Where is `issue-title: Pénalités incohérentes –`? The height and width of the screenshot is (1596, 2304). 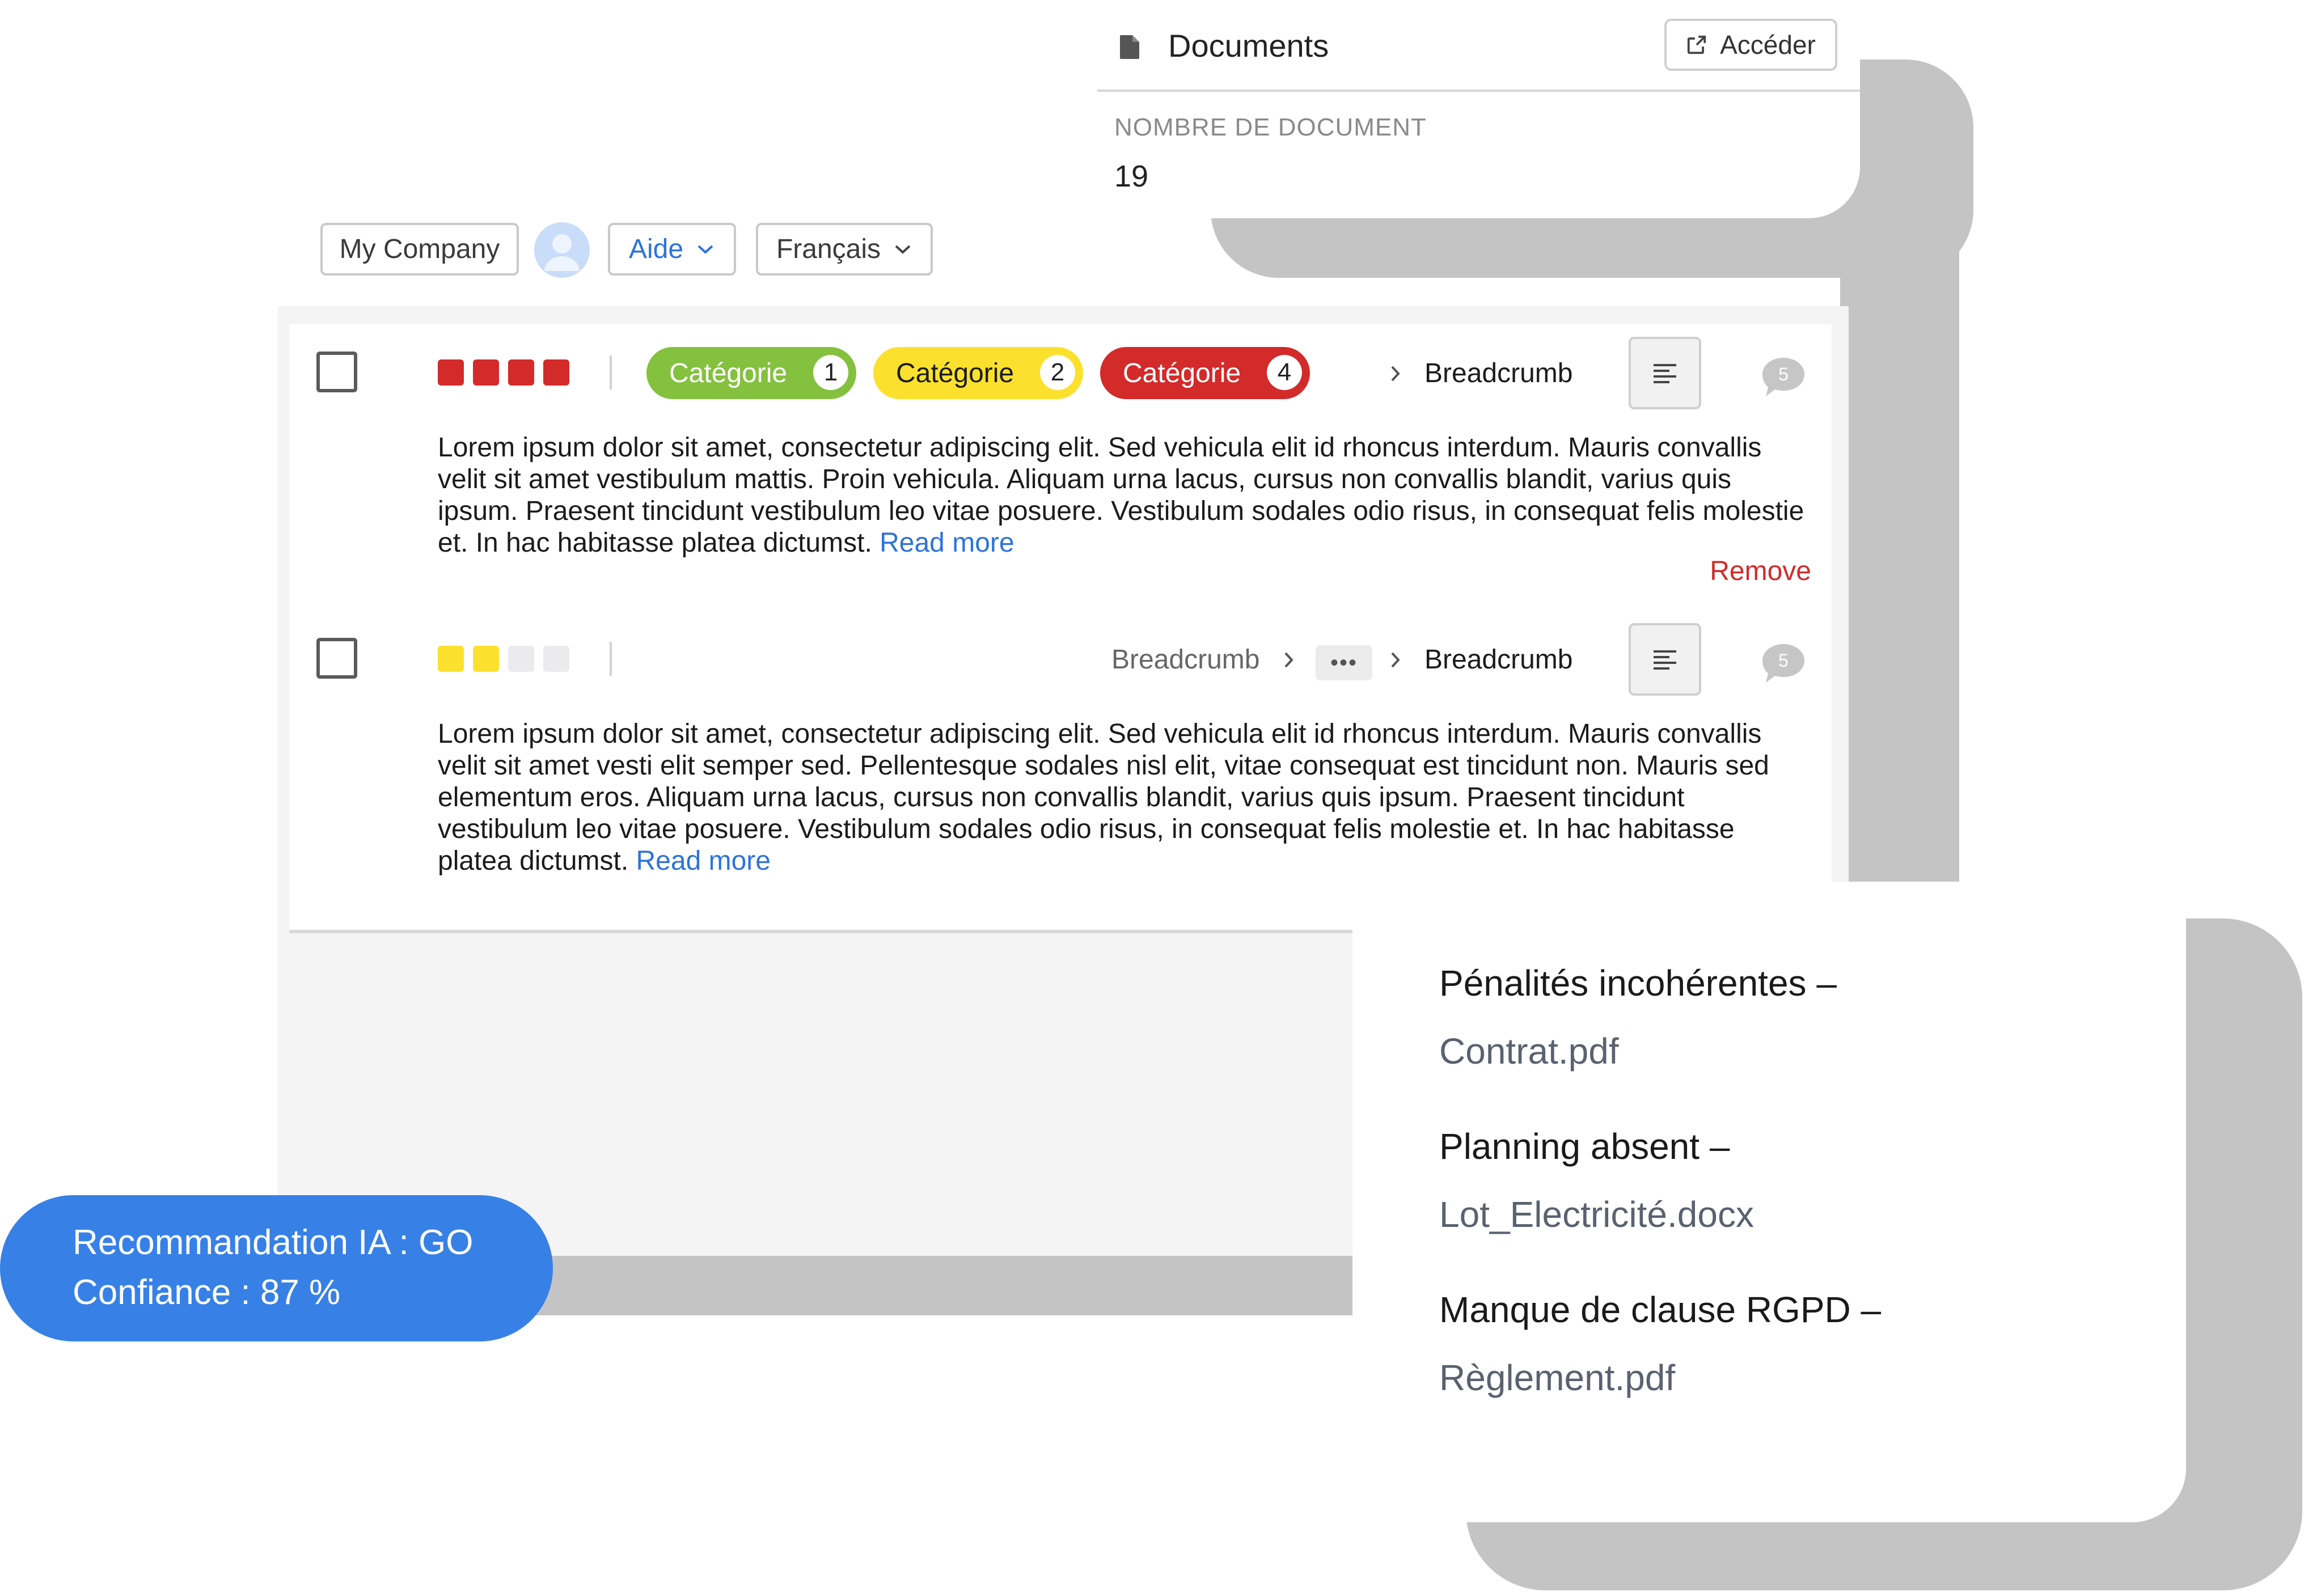
issue-title: Pénalités incohérentes – is located at coordinates (1638, 983).